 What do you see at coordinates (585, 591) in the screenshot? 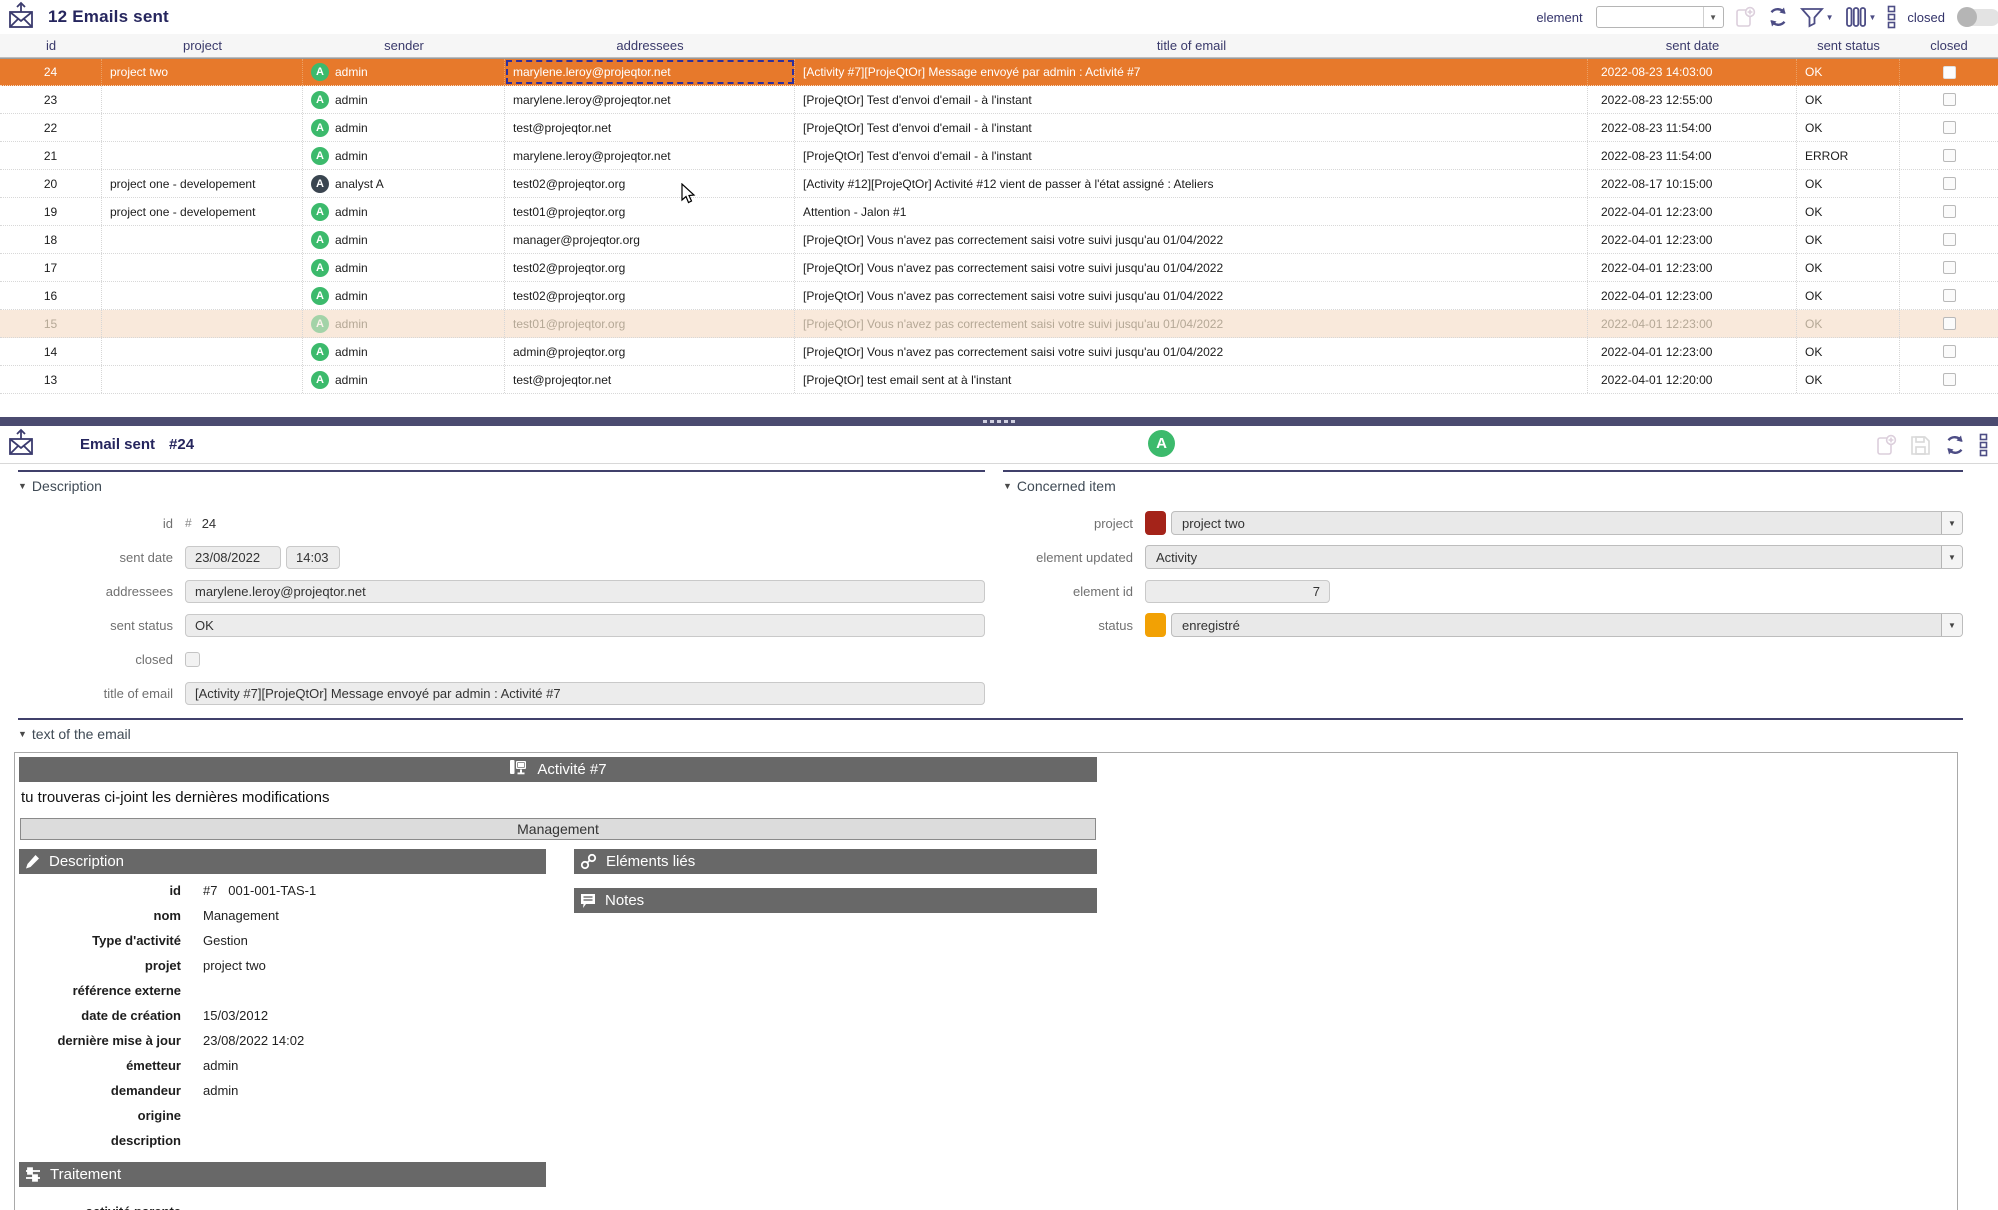
I see `addressees-input: marylene.leroy@projeqtor.net` at bounding box center [585, 591].